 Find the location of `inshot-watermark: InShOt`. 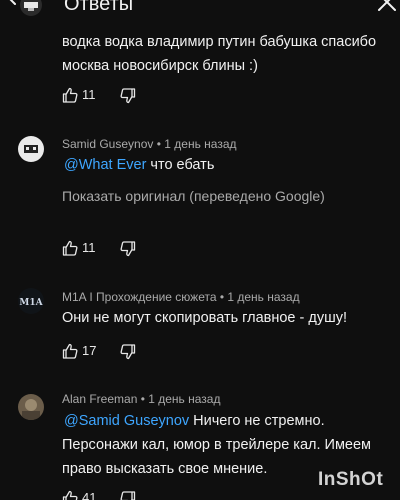

inshot-watermark: InShOt is located at coordinates (351, 479).